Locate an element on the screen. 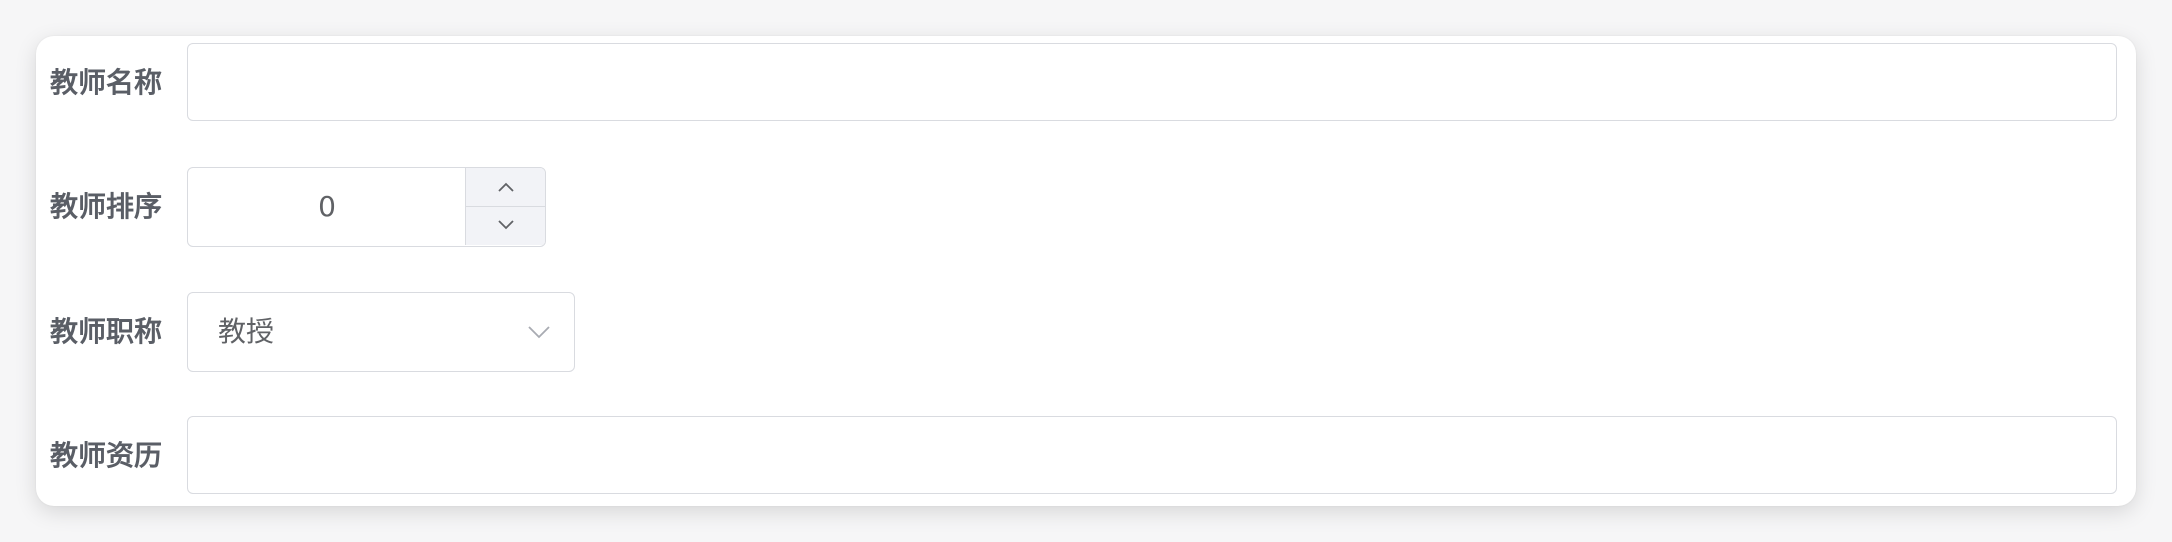  teacher-order-stepper: 0 is located at coordinates (366, 207).